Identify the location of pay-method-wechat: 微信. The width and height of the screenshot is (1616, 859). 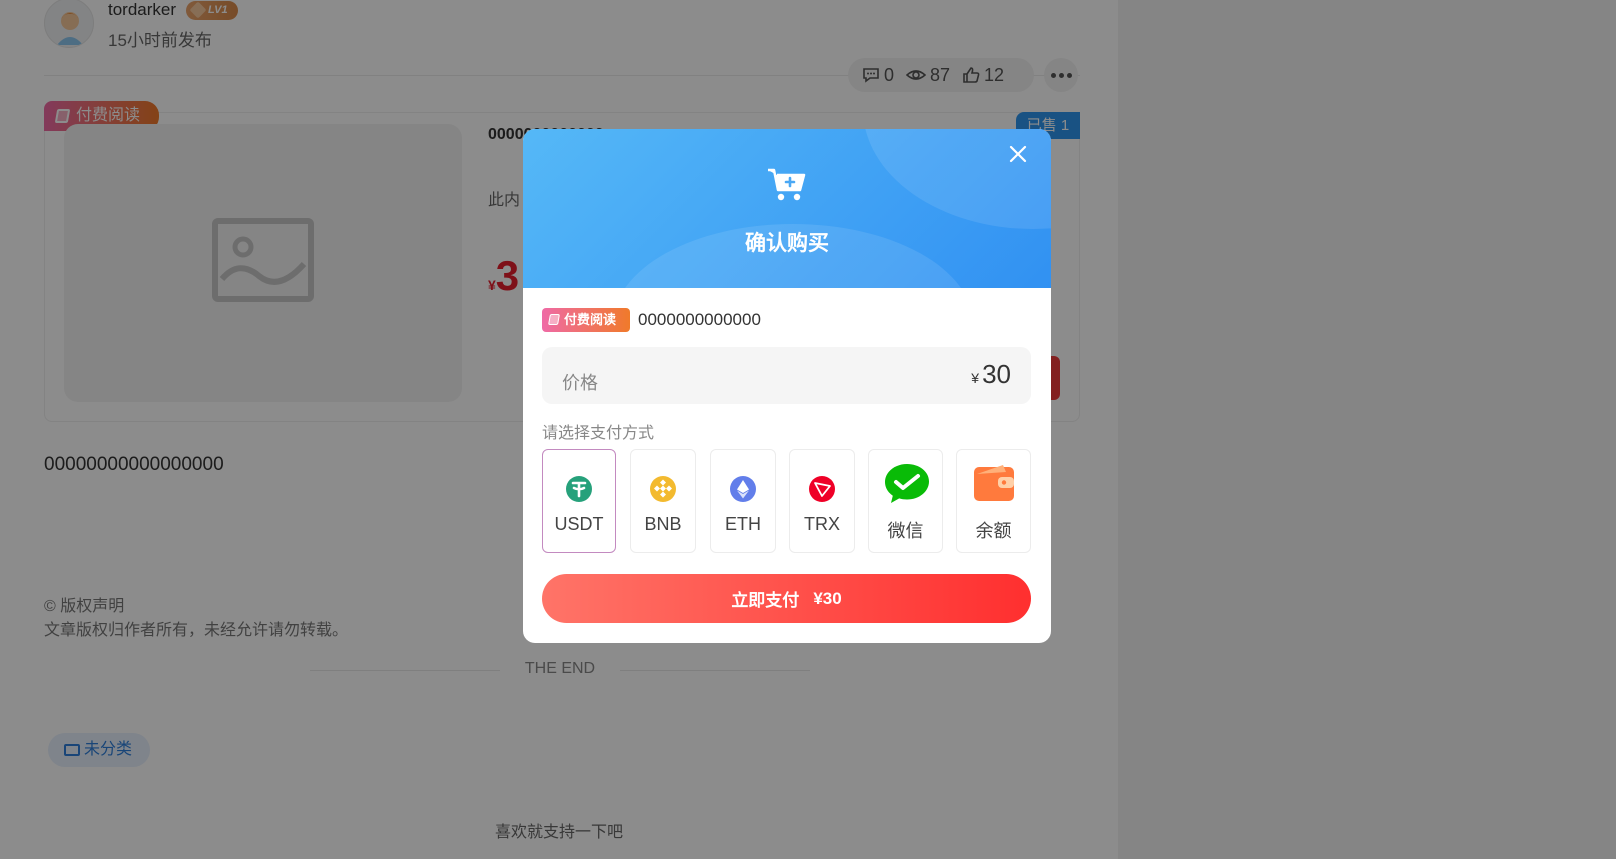
(905, 501).